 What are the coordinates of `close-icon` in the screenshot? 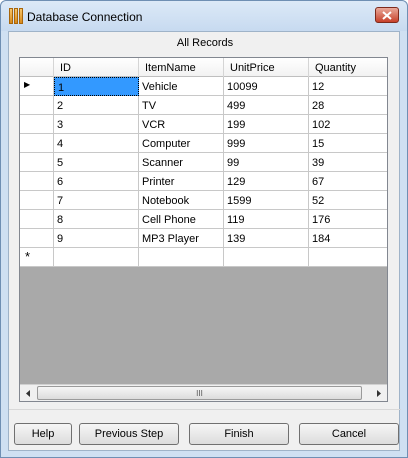 It's located at (387, 15).